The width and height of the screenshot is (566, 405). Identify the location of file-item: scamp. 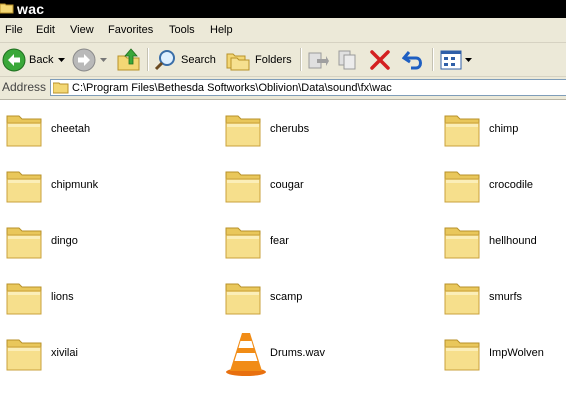
(324, 298).